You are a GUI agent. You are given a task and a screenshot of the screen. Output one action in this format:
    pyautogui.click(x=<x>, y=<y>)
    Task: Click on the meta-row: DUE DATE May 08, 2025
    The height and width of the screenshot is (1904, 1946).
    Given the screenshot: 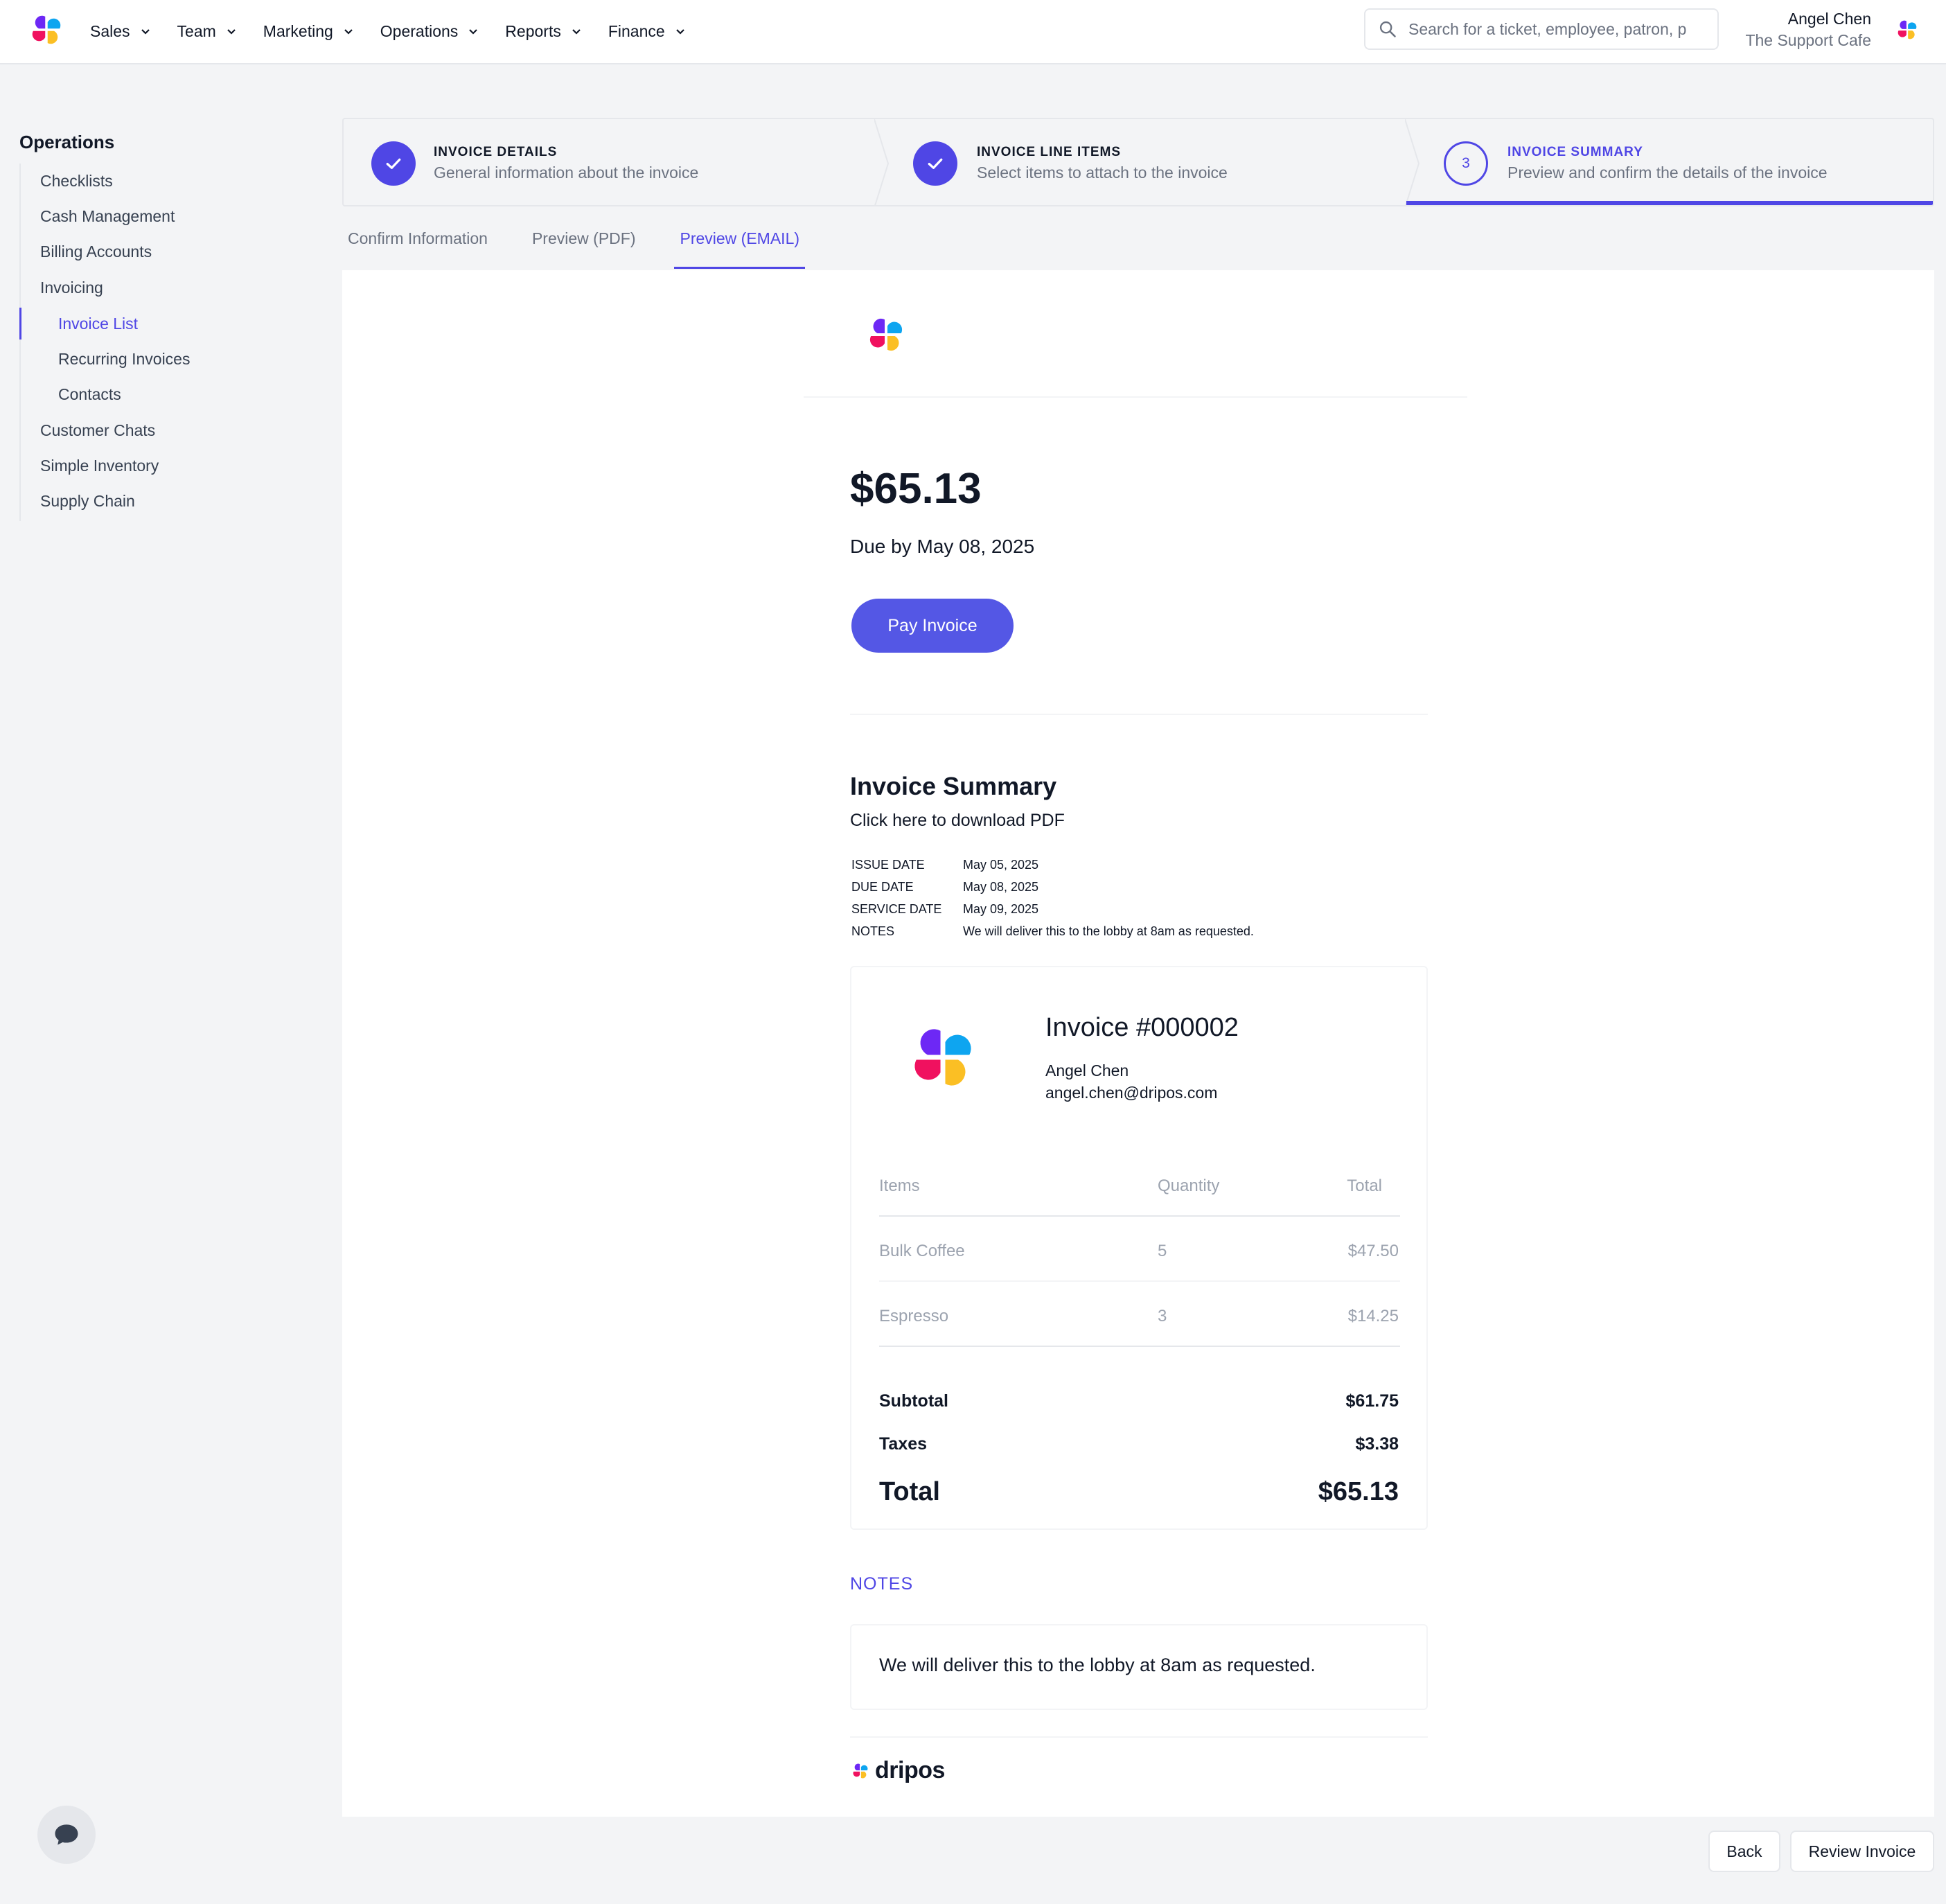 What is the action you would take?
    pyautogui.click(x=1052, y=887)
    